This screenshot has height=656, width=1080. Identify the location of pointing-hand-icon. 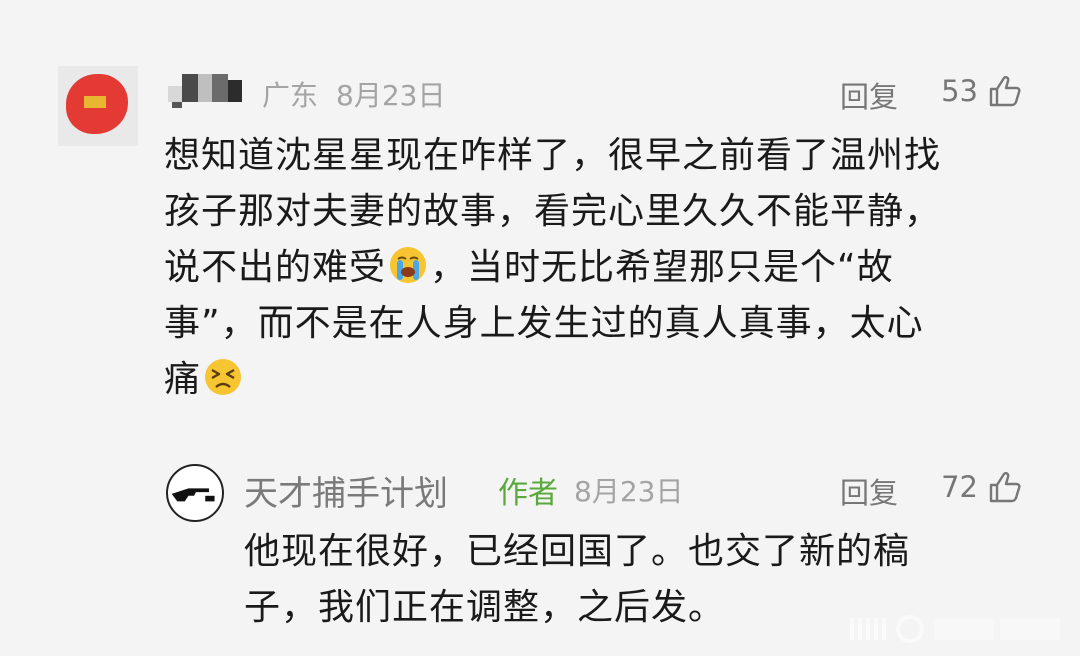
(193, 495).